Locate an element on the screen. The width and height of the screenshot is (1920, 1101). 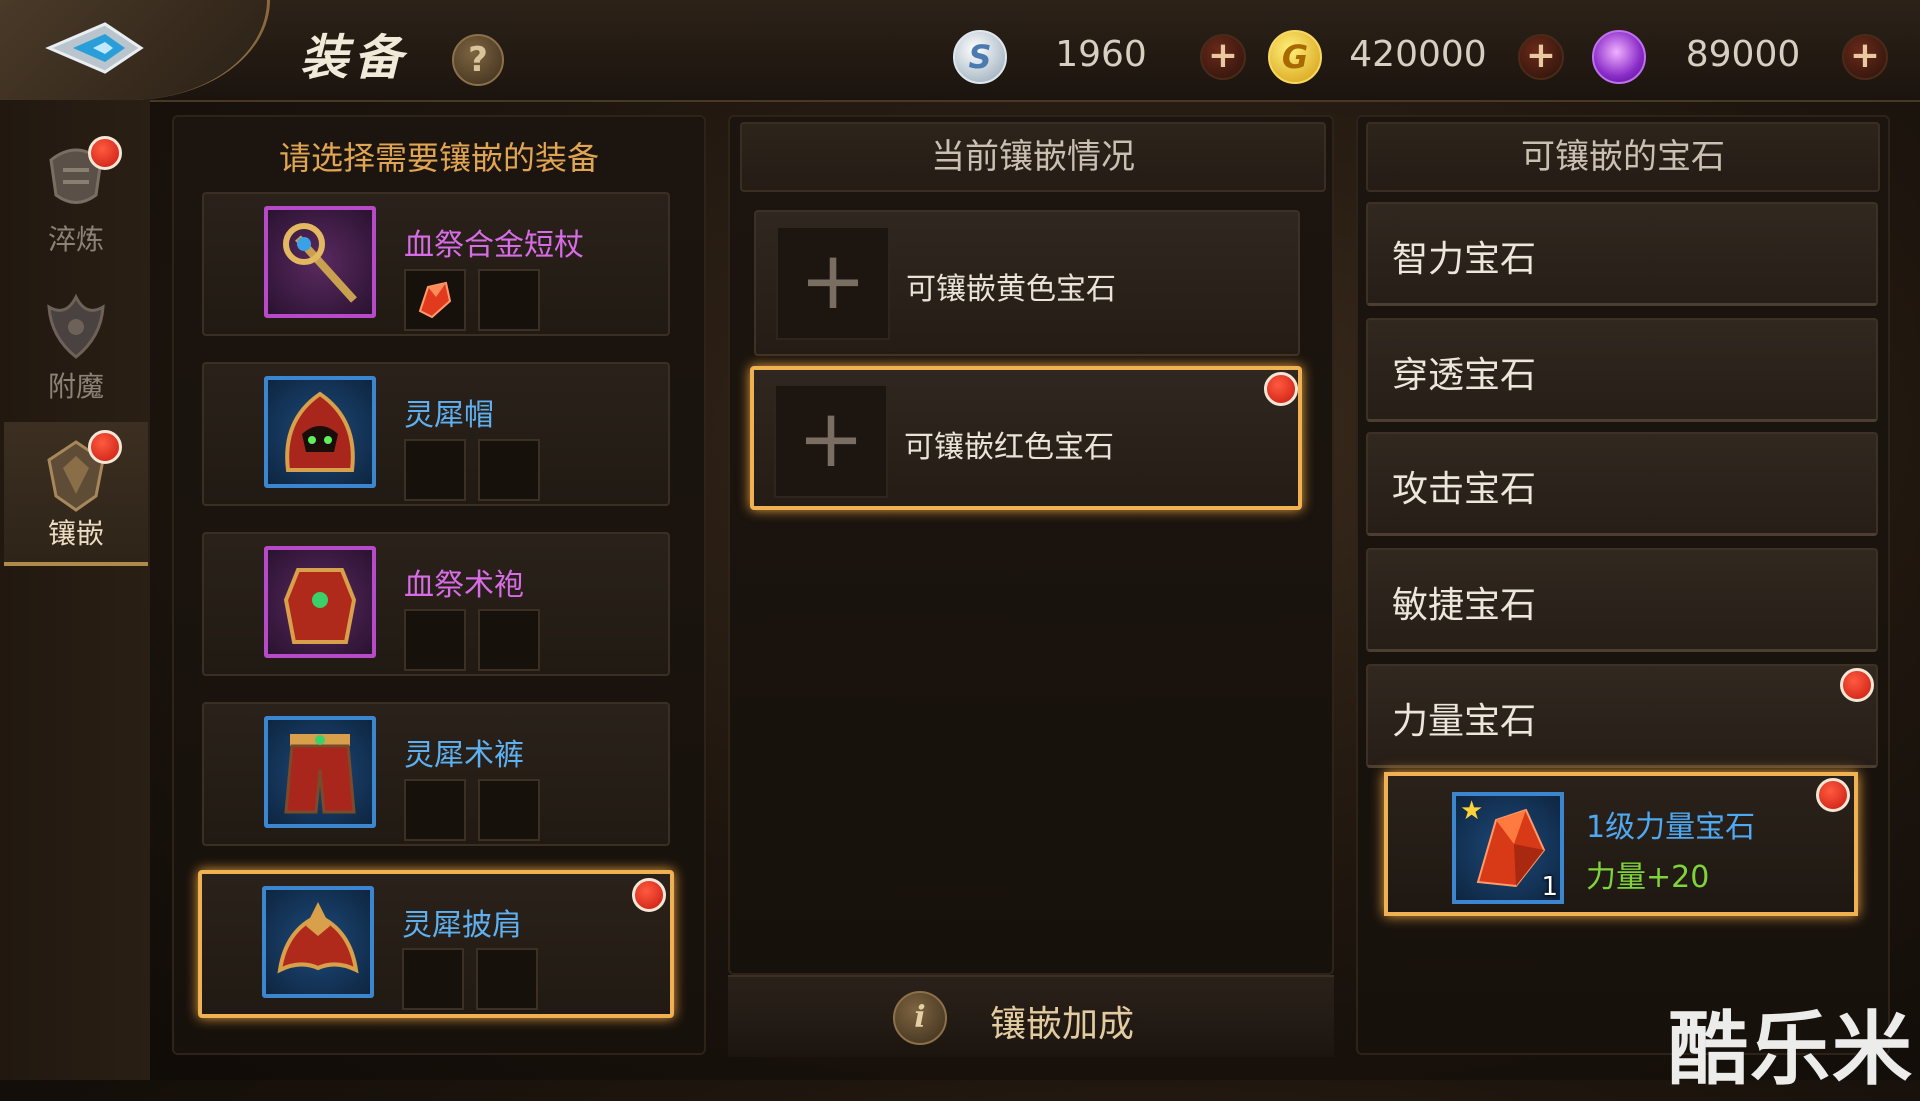
nav-item-inlay: 镶嵌 is located at coordinates (76, 494).